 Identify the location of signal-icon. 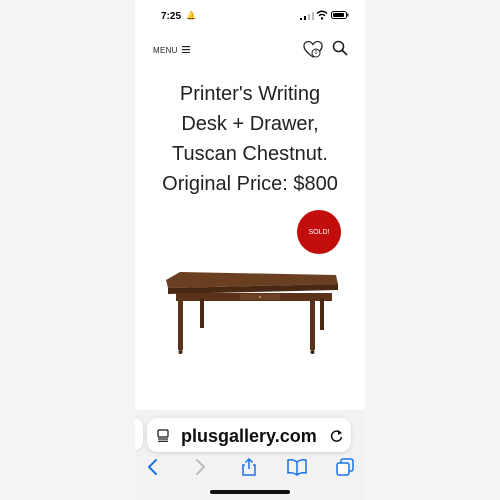
(307, 16).